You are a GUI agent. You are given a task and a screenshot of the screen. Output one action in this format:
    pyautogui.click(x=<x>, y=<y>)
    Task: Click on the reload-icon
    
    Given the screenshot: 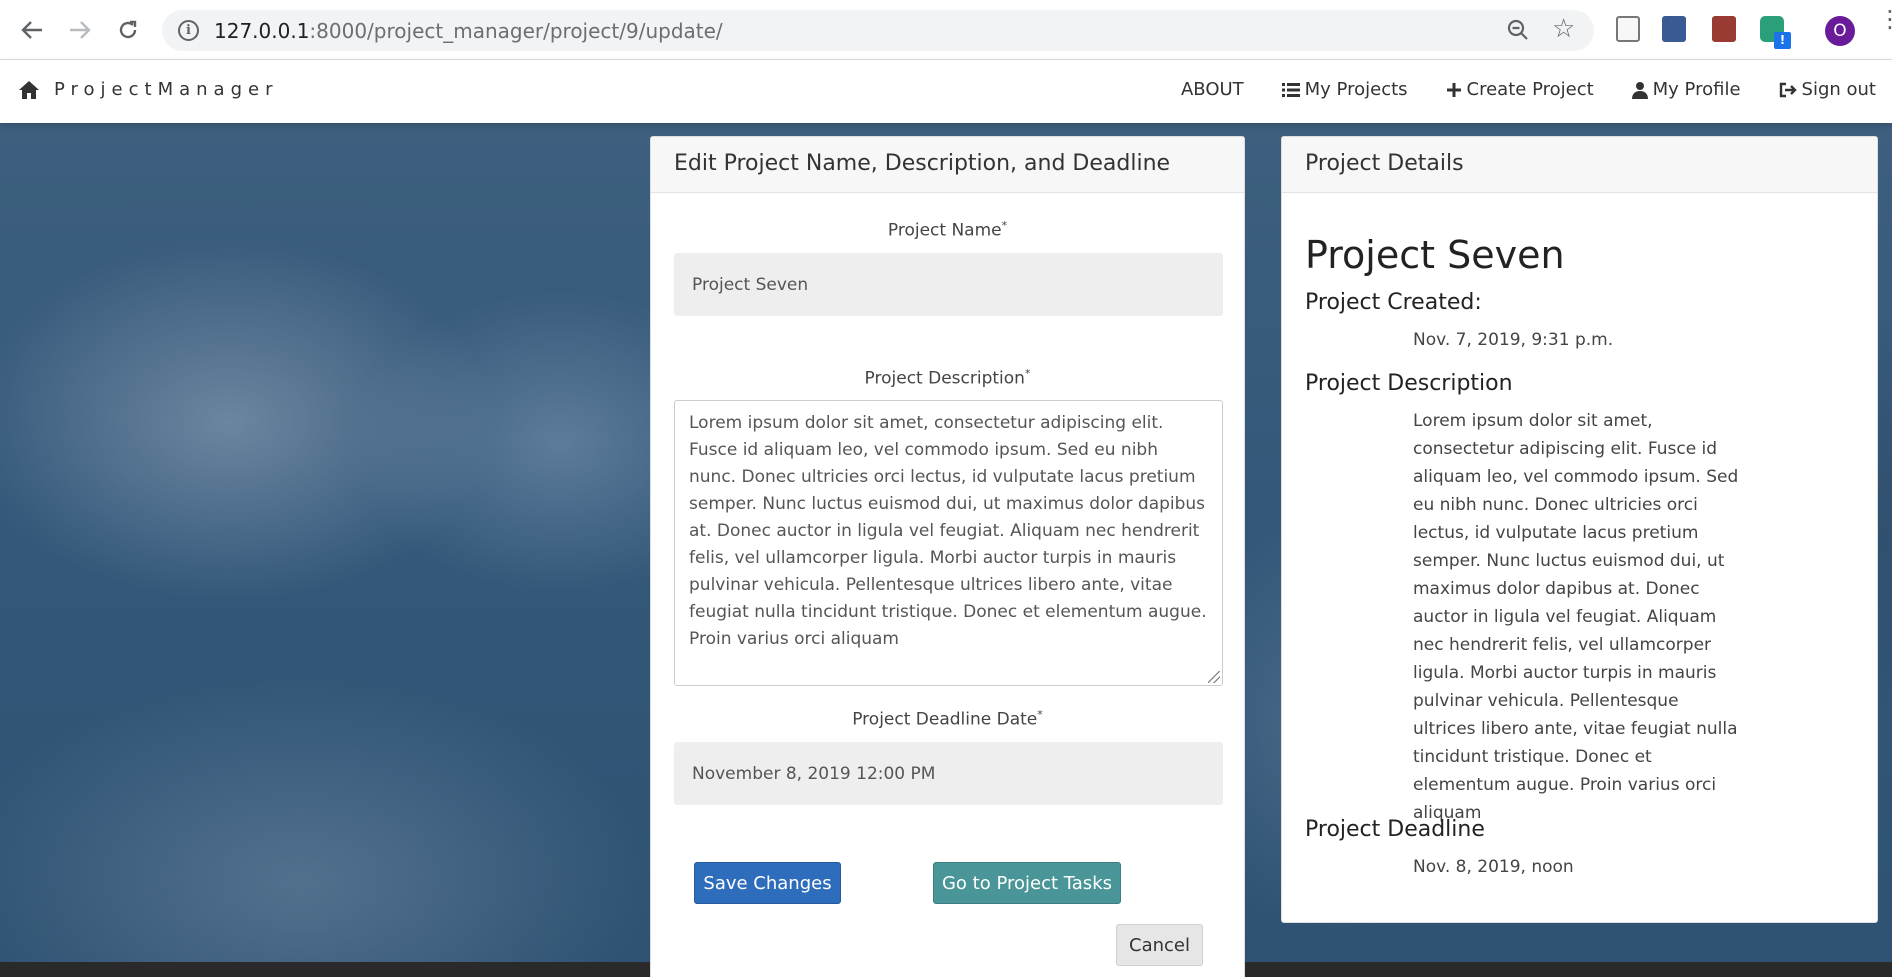 What is the action you would take?
    pyautogui.click(x=128, y=30)
    